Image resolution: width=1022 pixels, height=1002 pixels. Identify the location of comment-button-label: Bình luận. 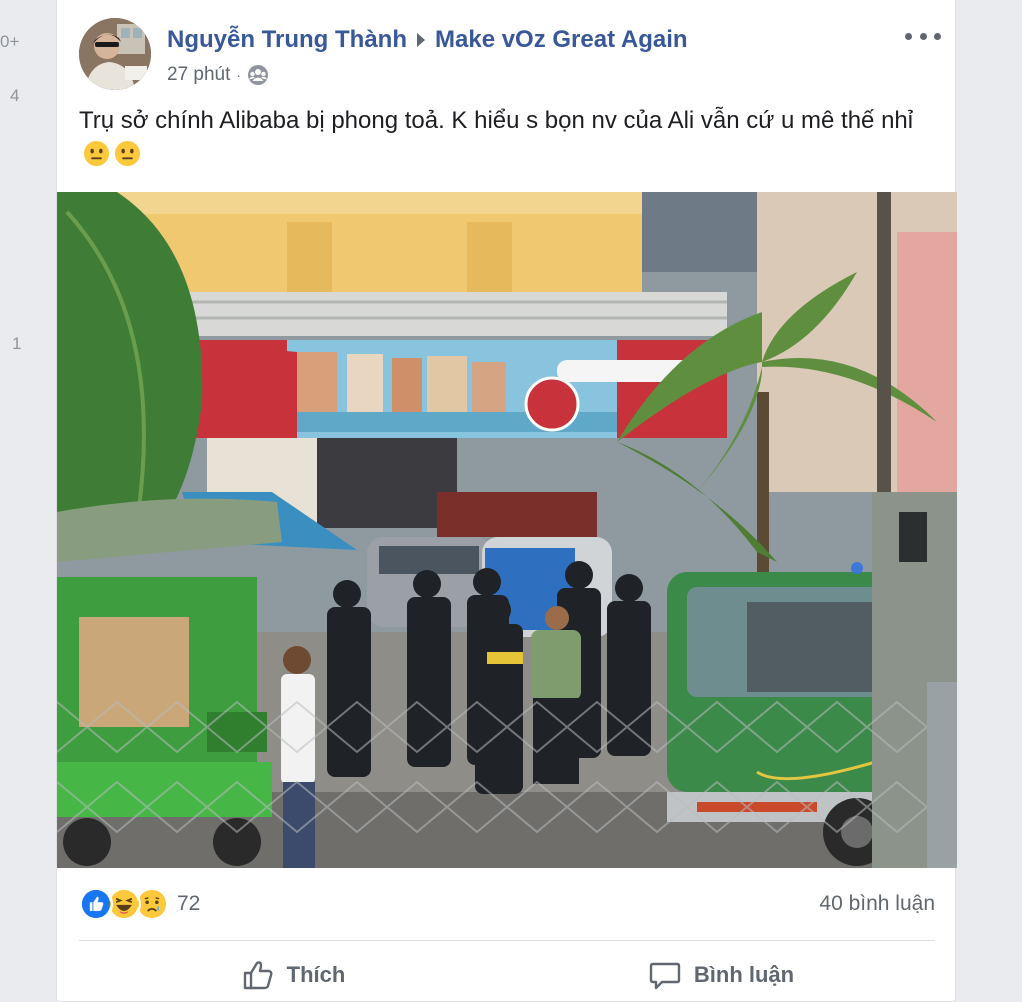
(744, 974).